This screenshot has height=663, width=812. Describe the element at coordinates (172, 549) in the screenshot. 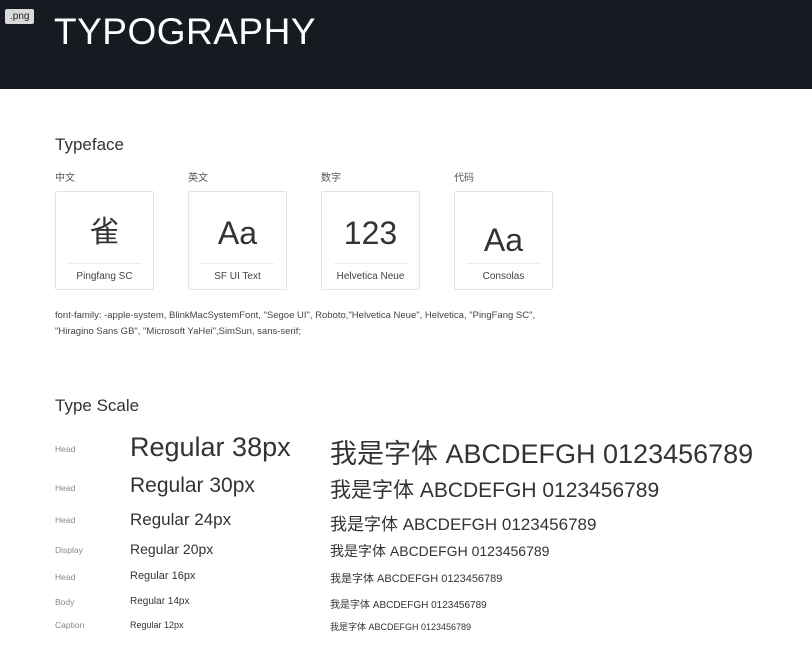

I see `scale-name: Regular 20px` at that location.